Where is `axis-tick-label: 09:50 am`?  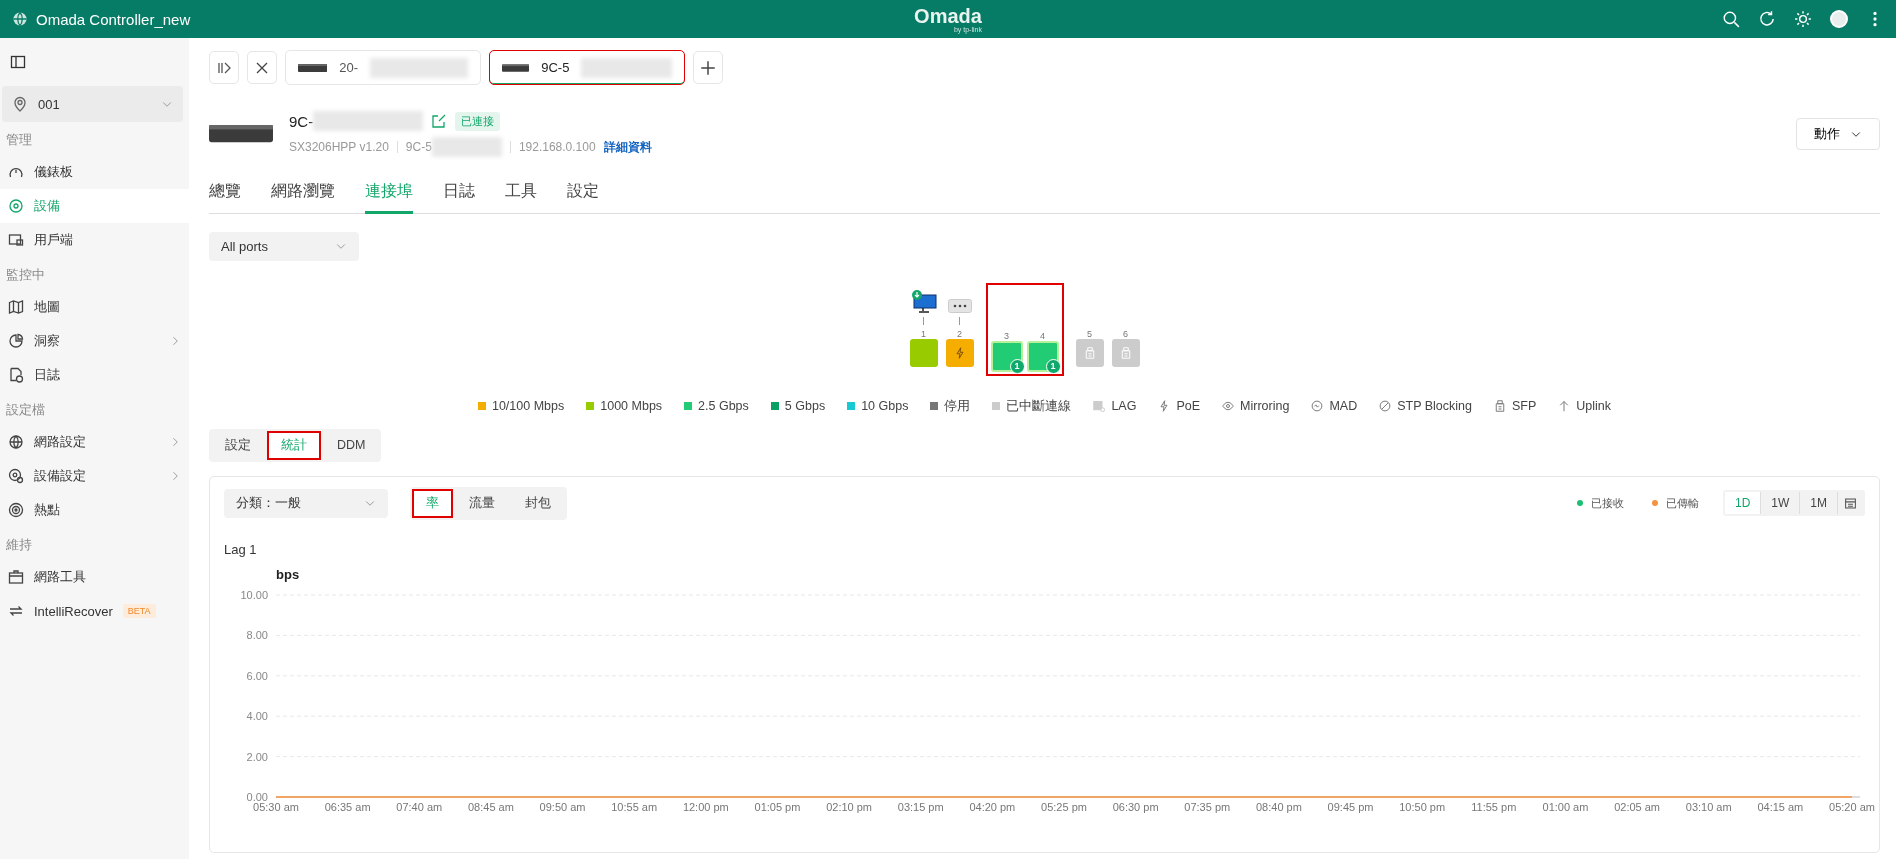 axis-tick-label: 09:50 am is located at coordinates (562, 806).